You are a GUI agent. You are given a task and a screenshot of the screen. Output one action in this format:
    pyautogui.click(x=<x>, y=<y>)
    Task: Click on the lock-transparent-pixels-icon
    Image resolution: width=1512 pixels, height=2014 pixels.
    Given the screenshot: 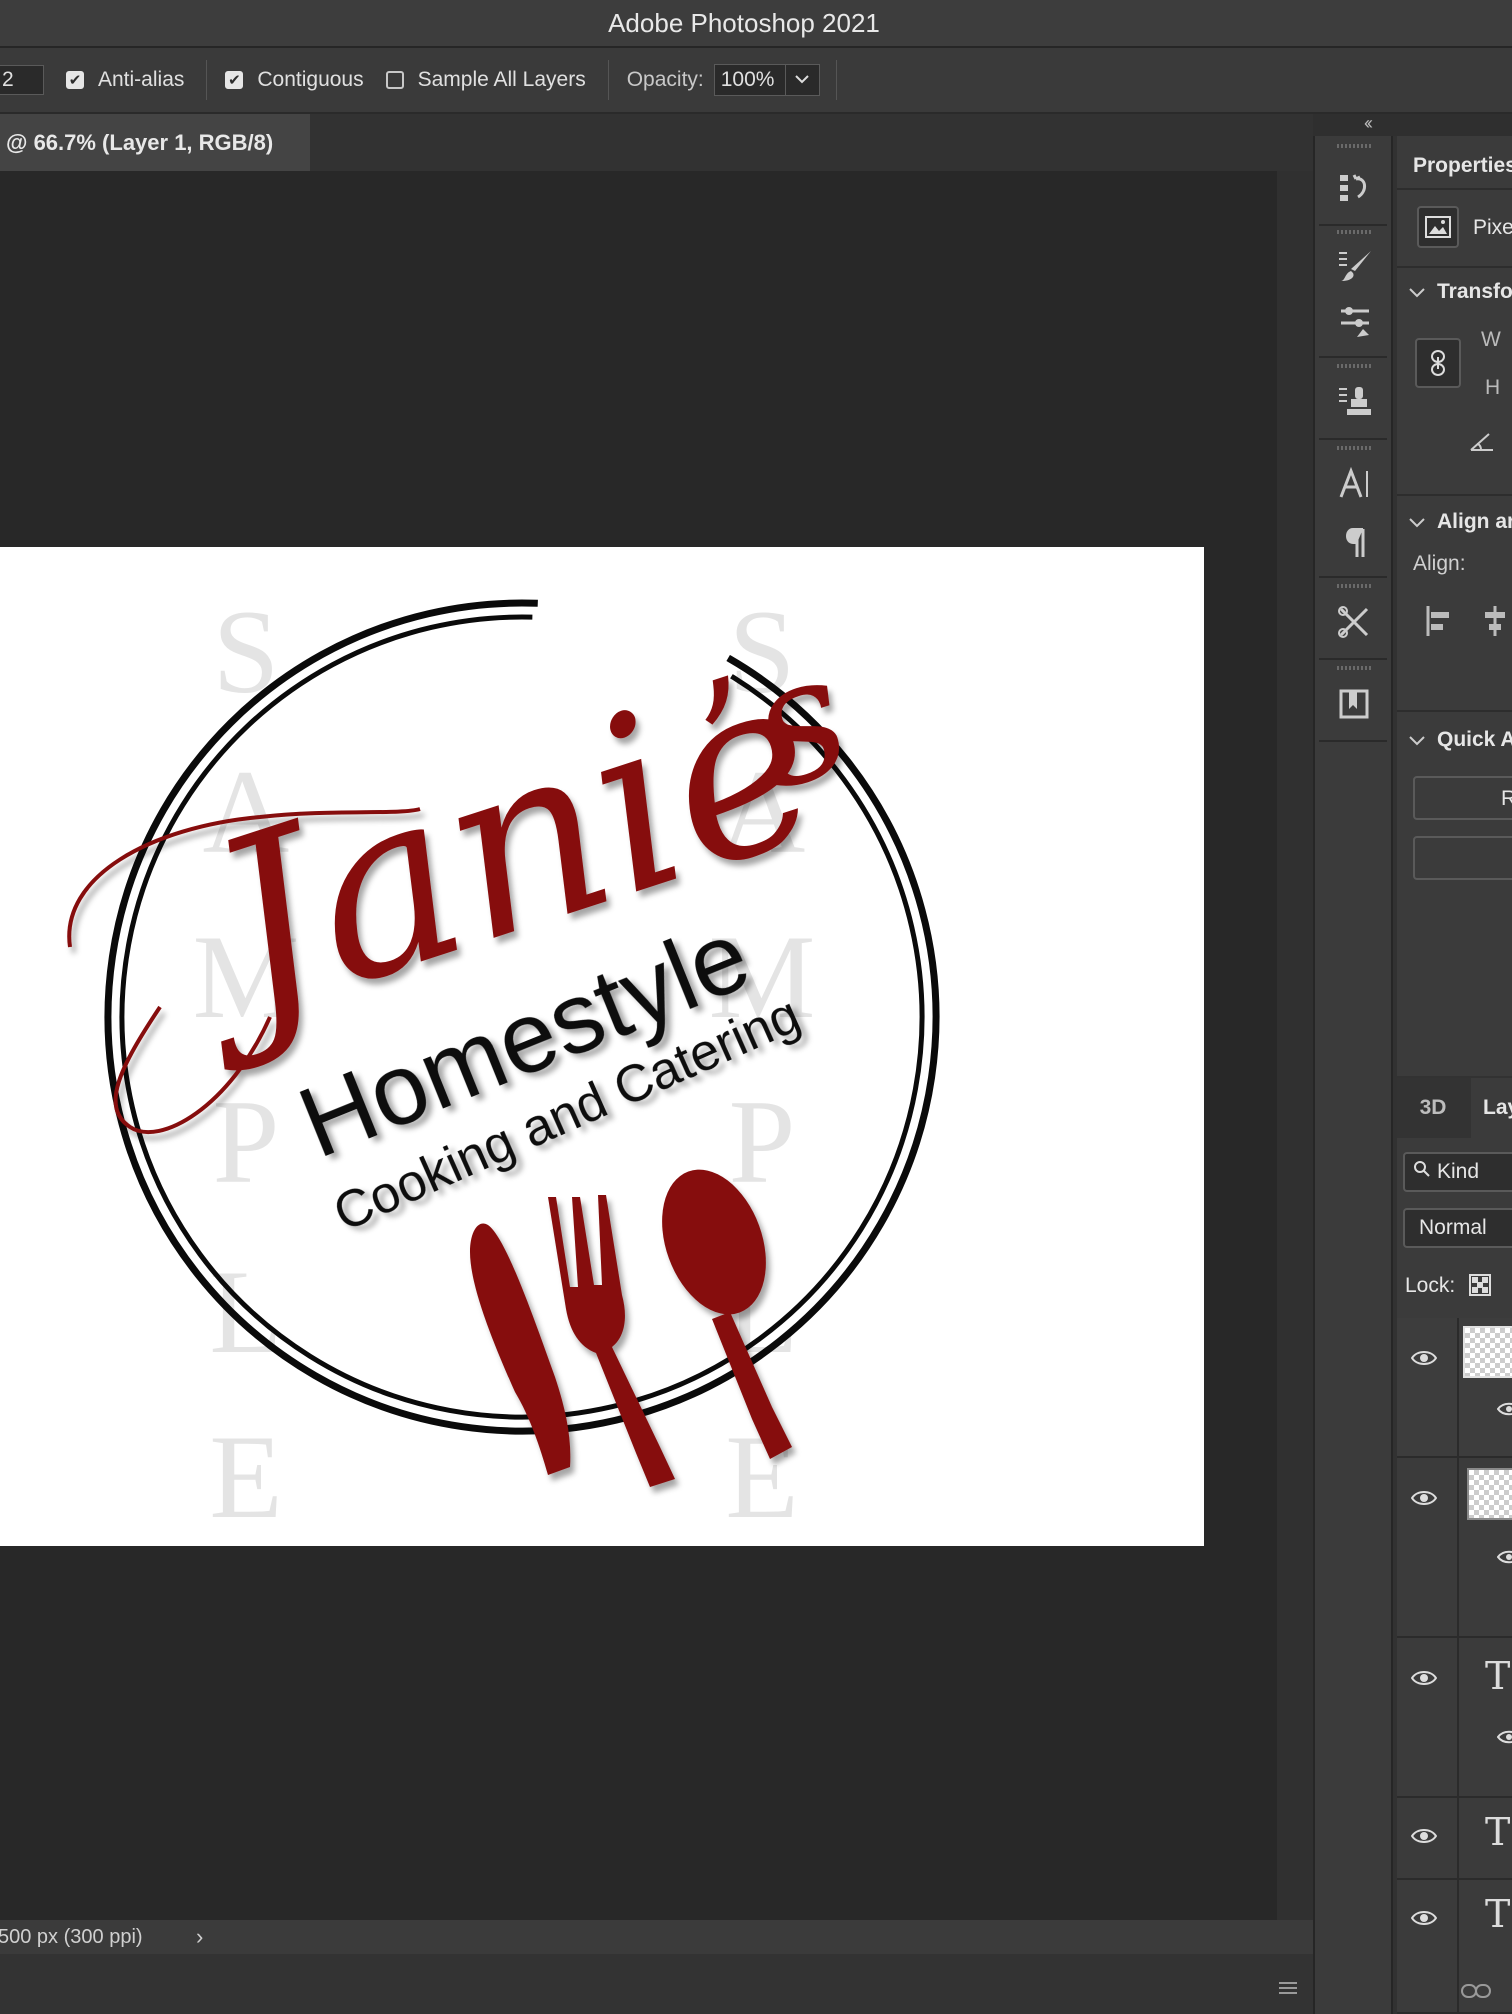 What is the action you would take?
    pyautogui.click(x=1480, y=1288)
    